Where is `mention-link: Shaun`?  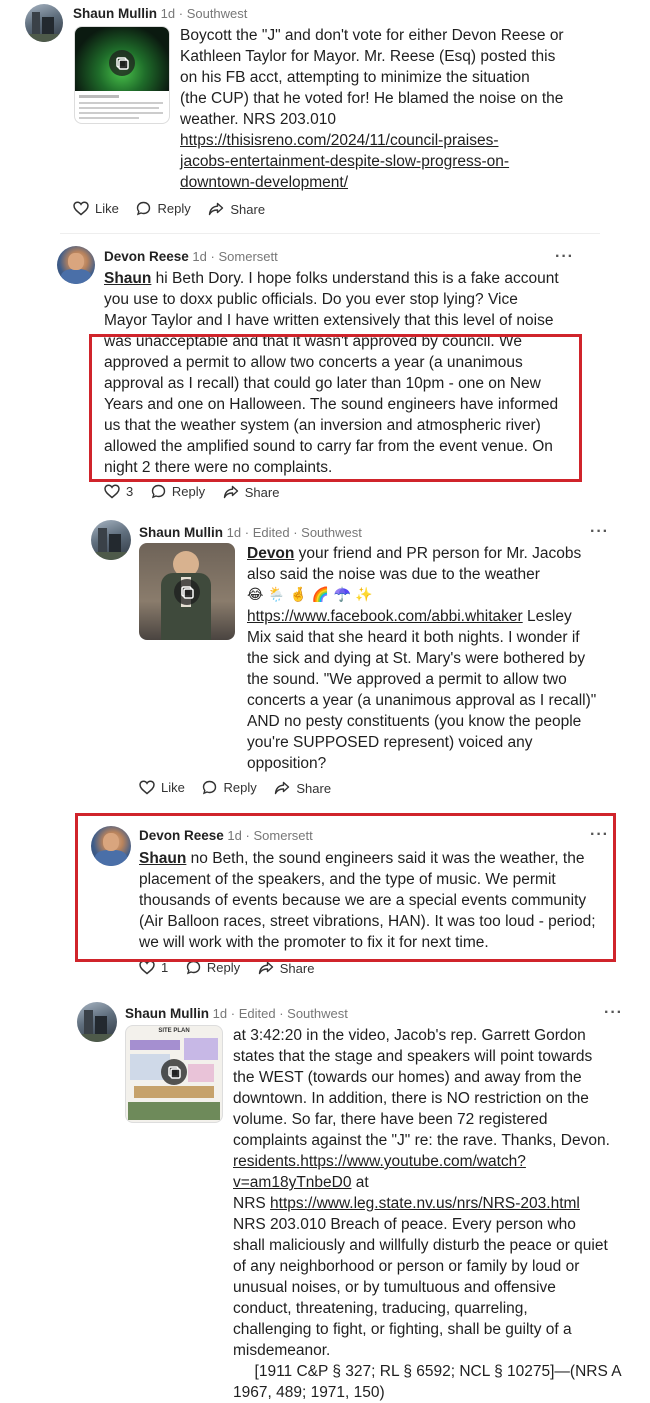 mention-link: Shaun is located at coordinates (127, 278).